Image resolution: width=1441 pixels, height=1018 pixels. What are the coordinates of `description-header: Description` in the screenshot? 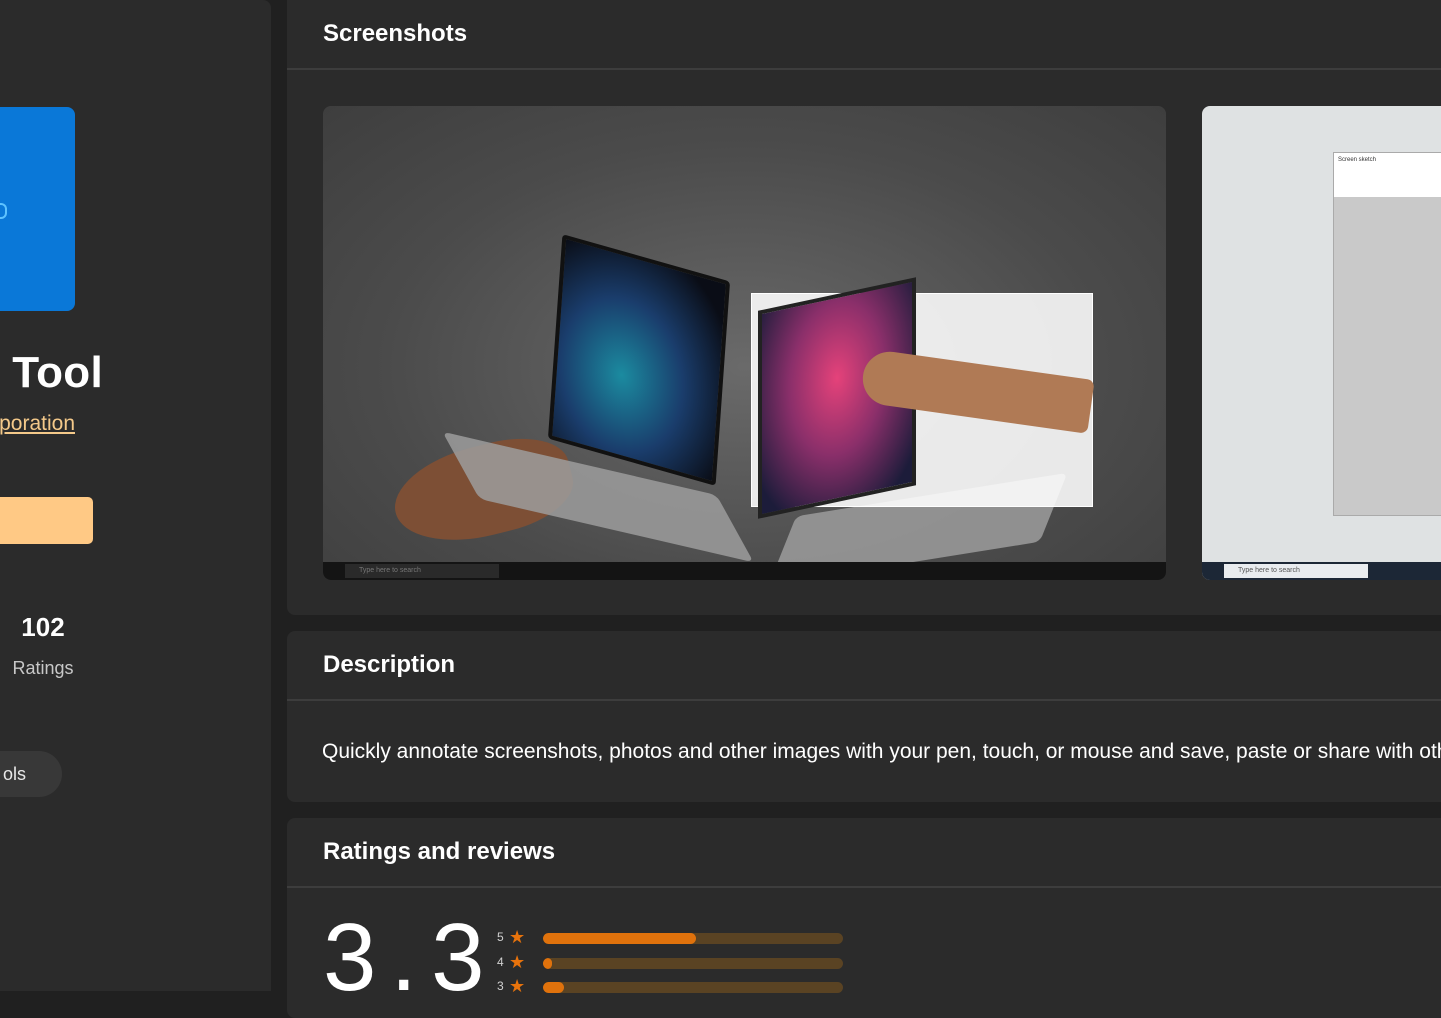 It's located at (864, 666).